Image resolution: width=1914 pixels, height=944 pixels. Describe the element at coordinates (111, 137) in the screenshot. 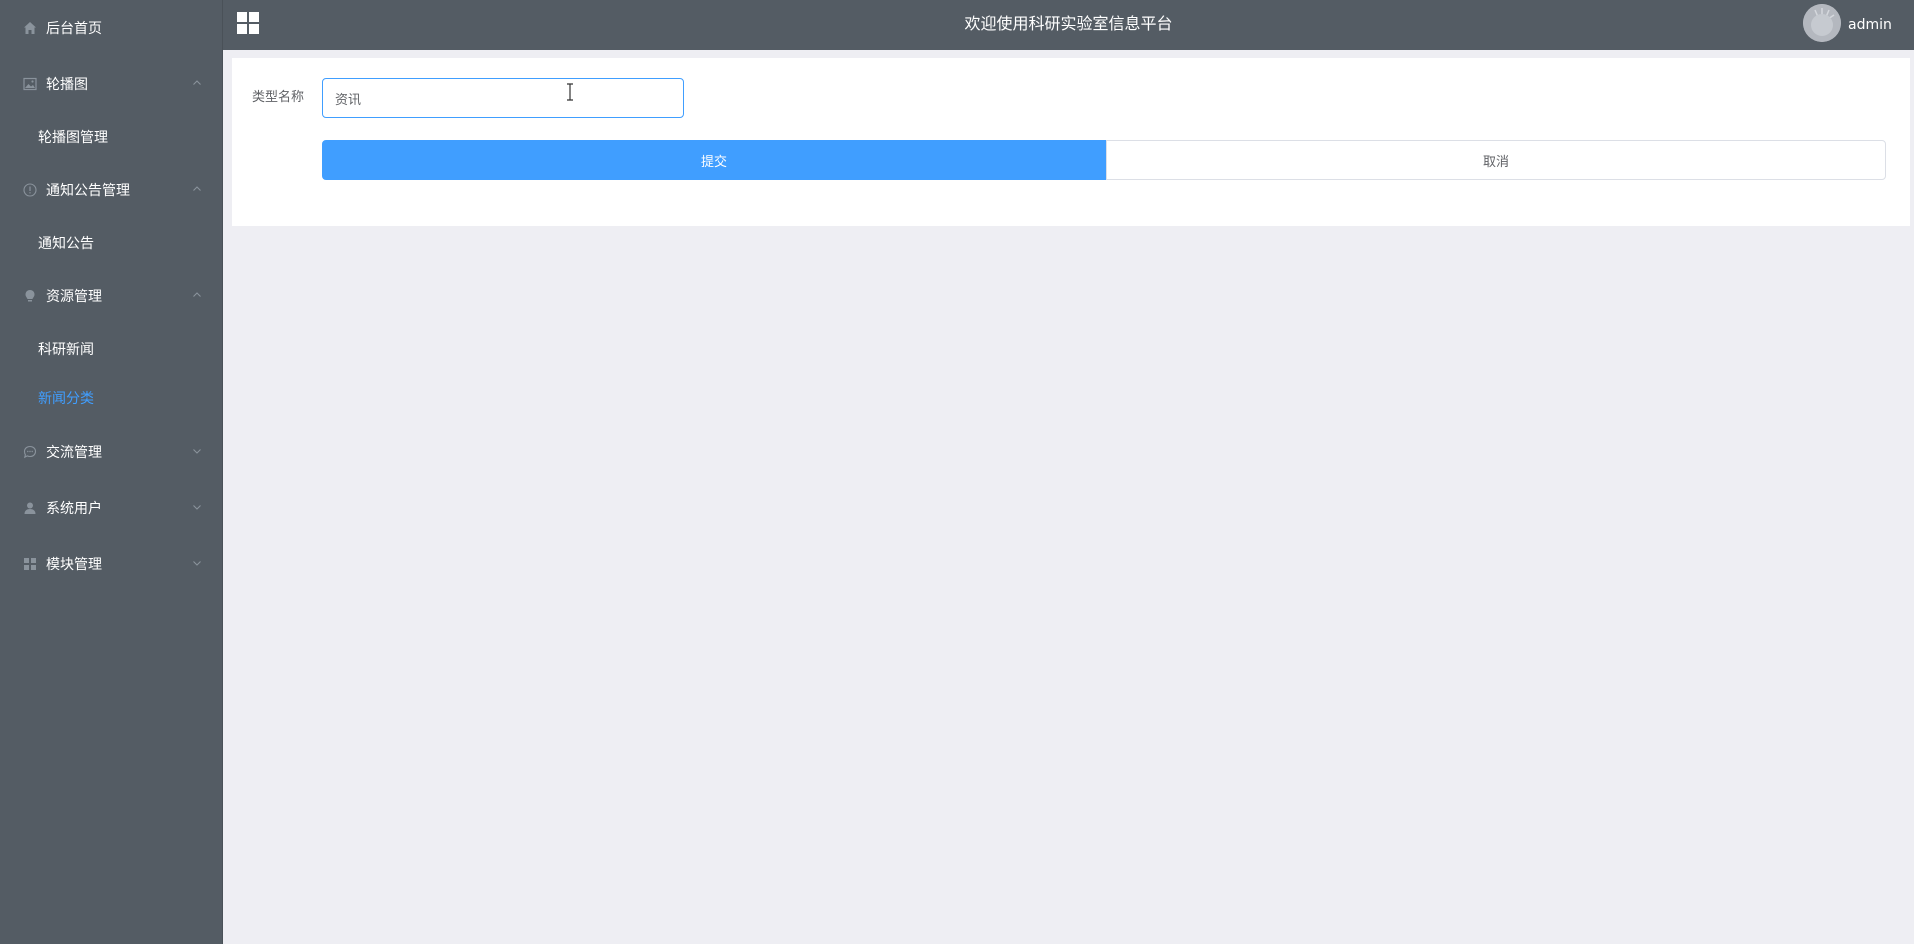

I see `sidebar-item-carousel-manage: 轮播图管理` at that location.